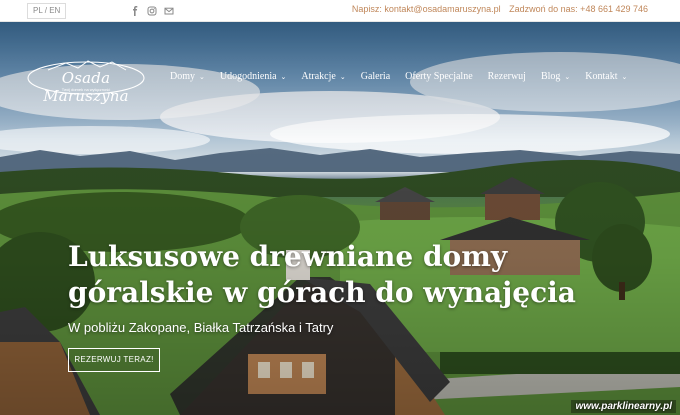  I want to click on nav-item-label: Galeria, so click(375, 76).